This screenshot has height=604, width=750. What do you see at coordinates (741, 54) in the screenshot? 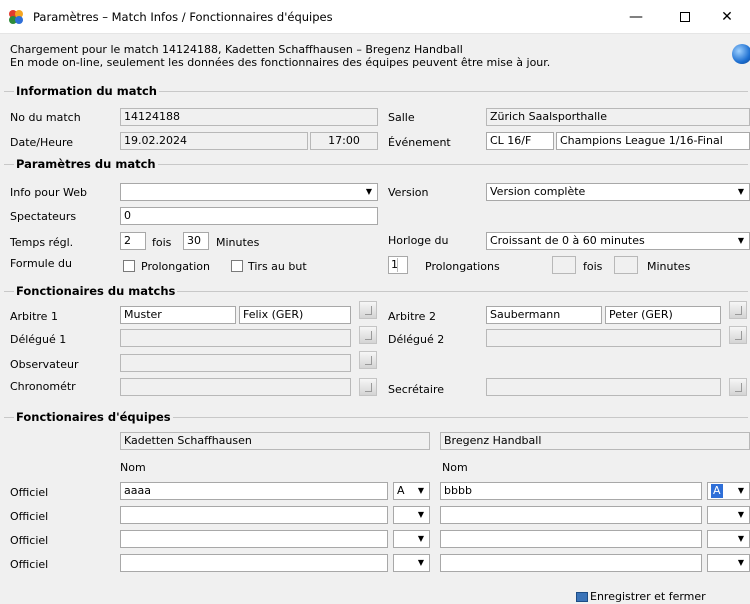
I see `globe-icon` at bounding box center [741, 54].